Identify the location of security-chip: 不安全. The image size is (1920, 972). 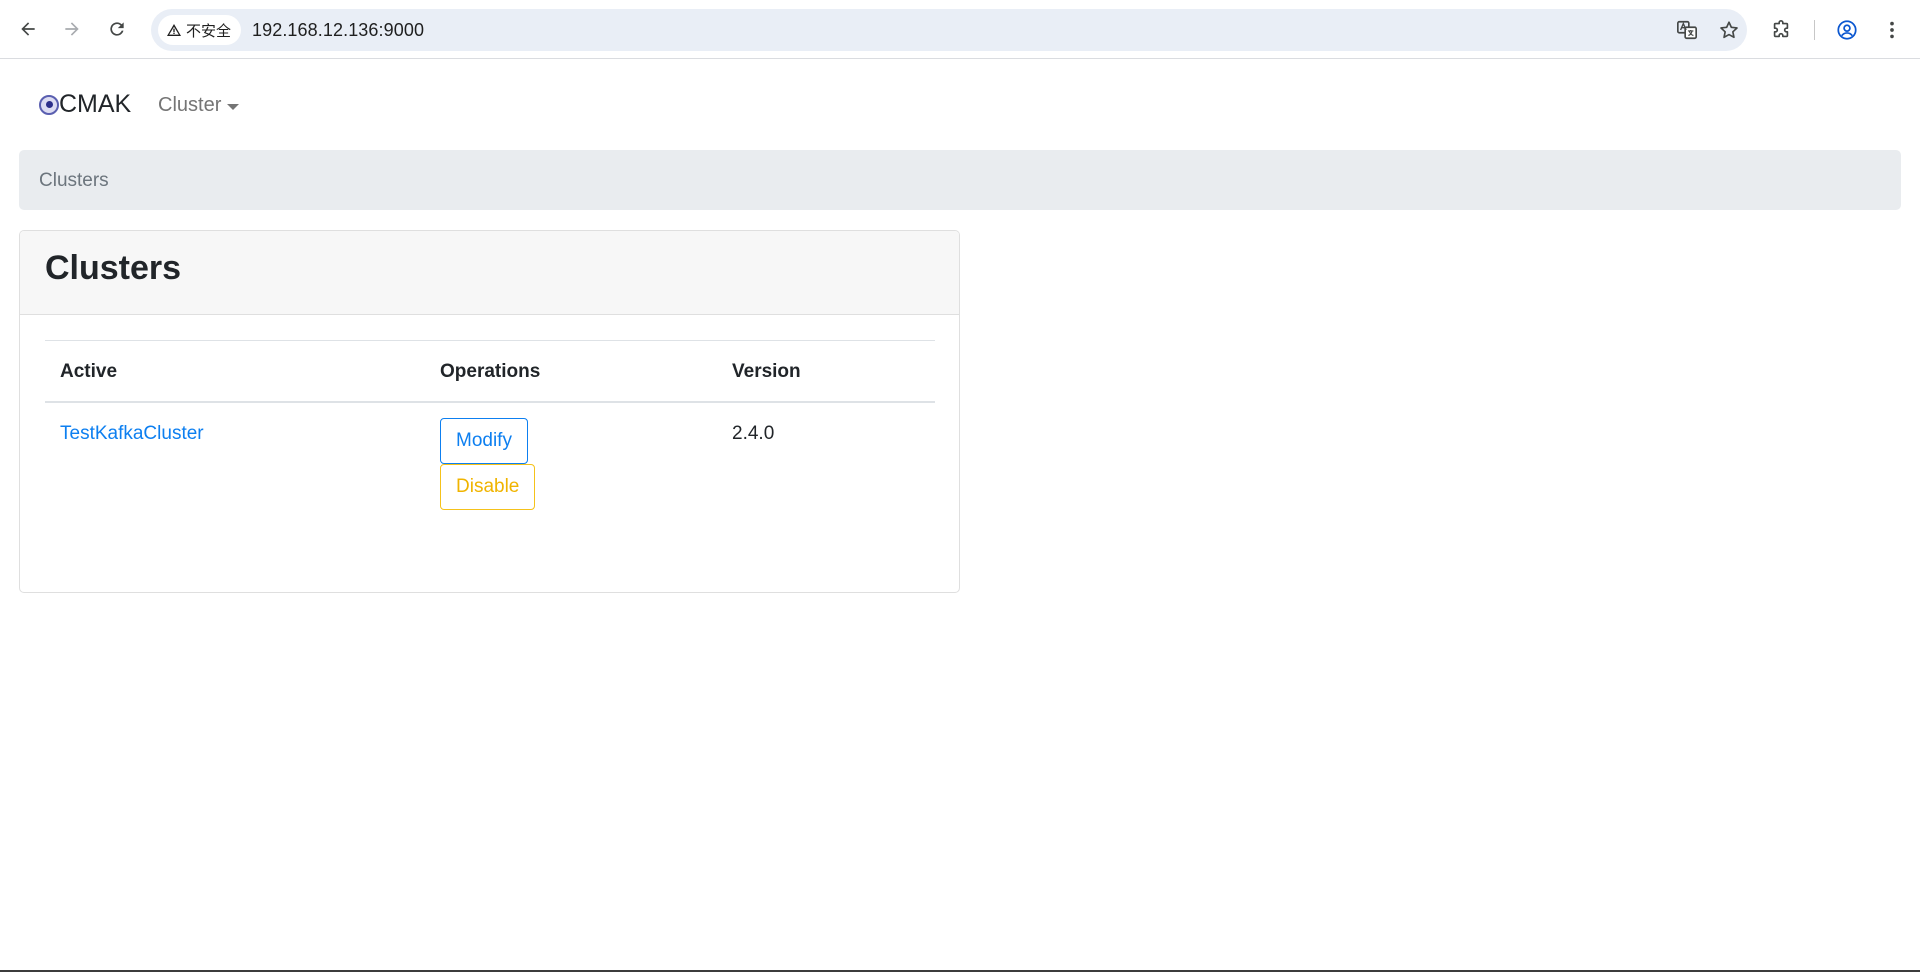
(200, 30).